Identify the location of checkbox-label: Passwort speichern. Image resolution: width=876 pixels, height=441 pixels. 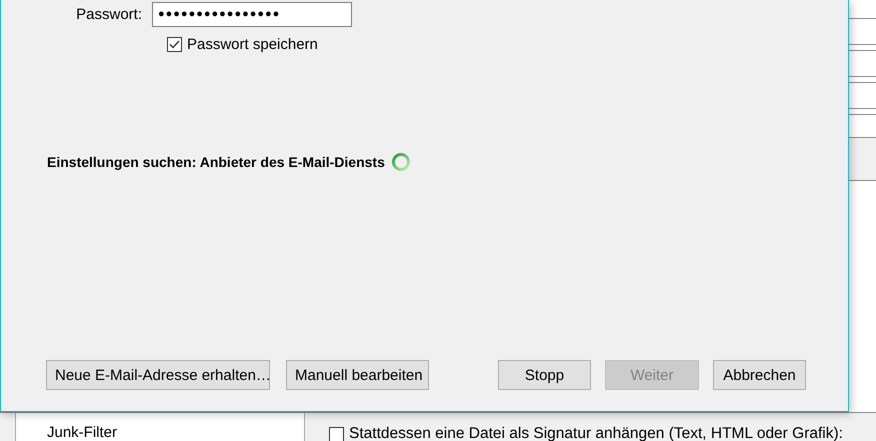
(252, 44).